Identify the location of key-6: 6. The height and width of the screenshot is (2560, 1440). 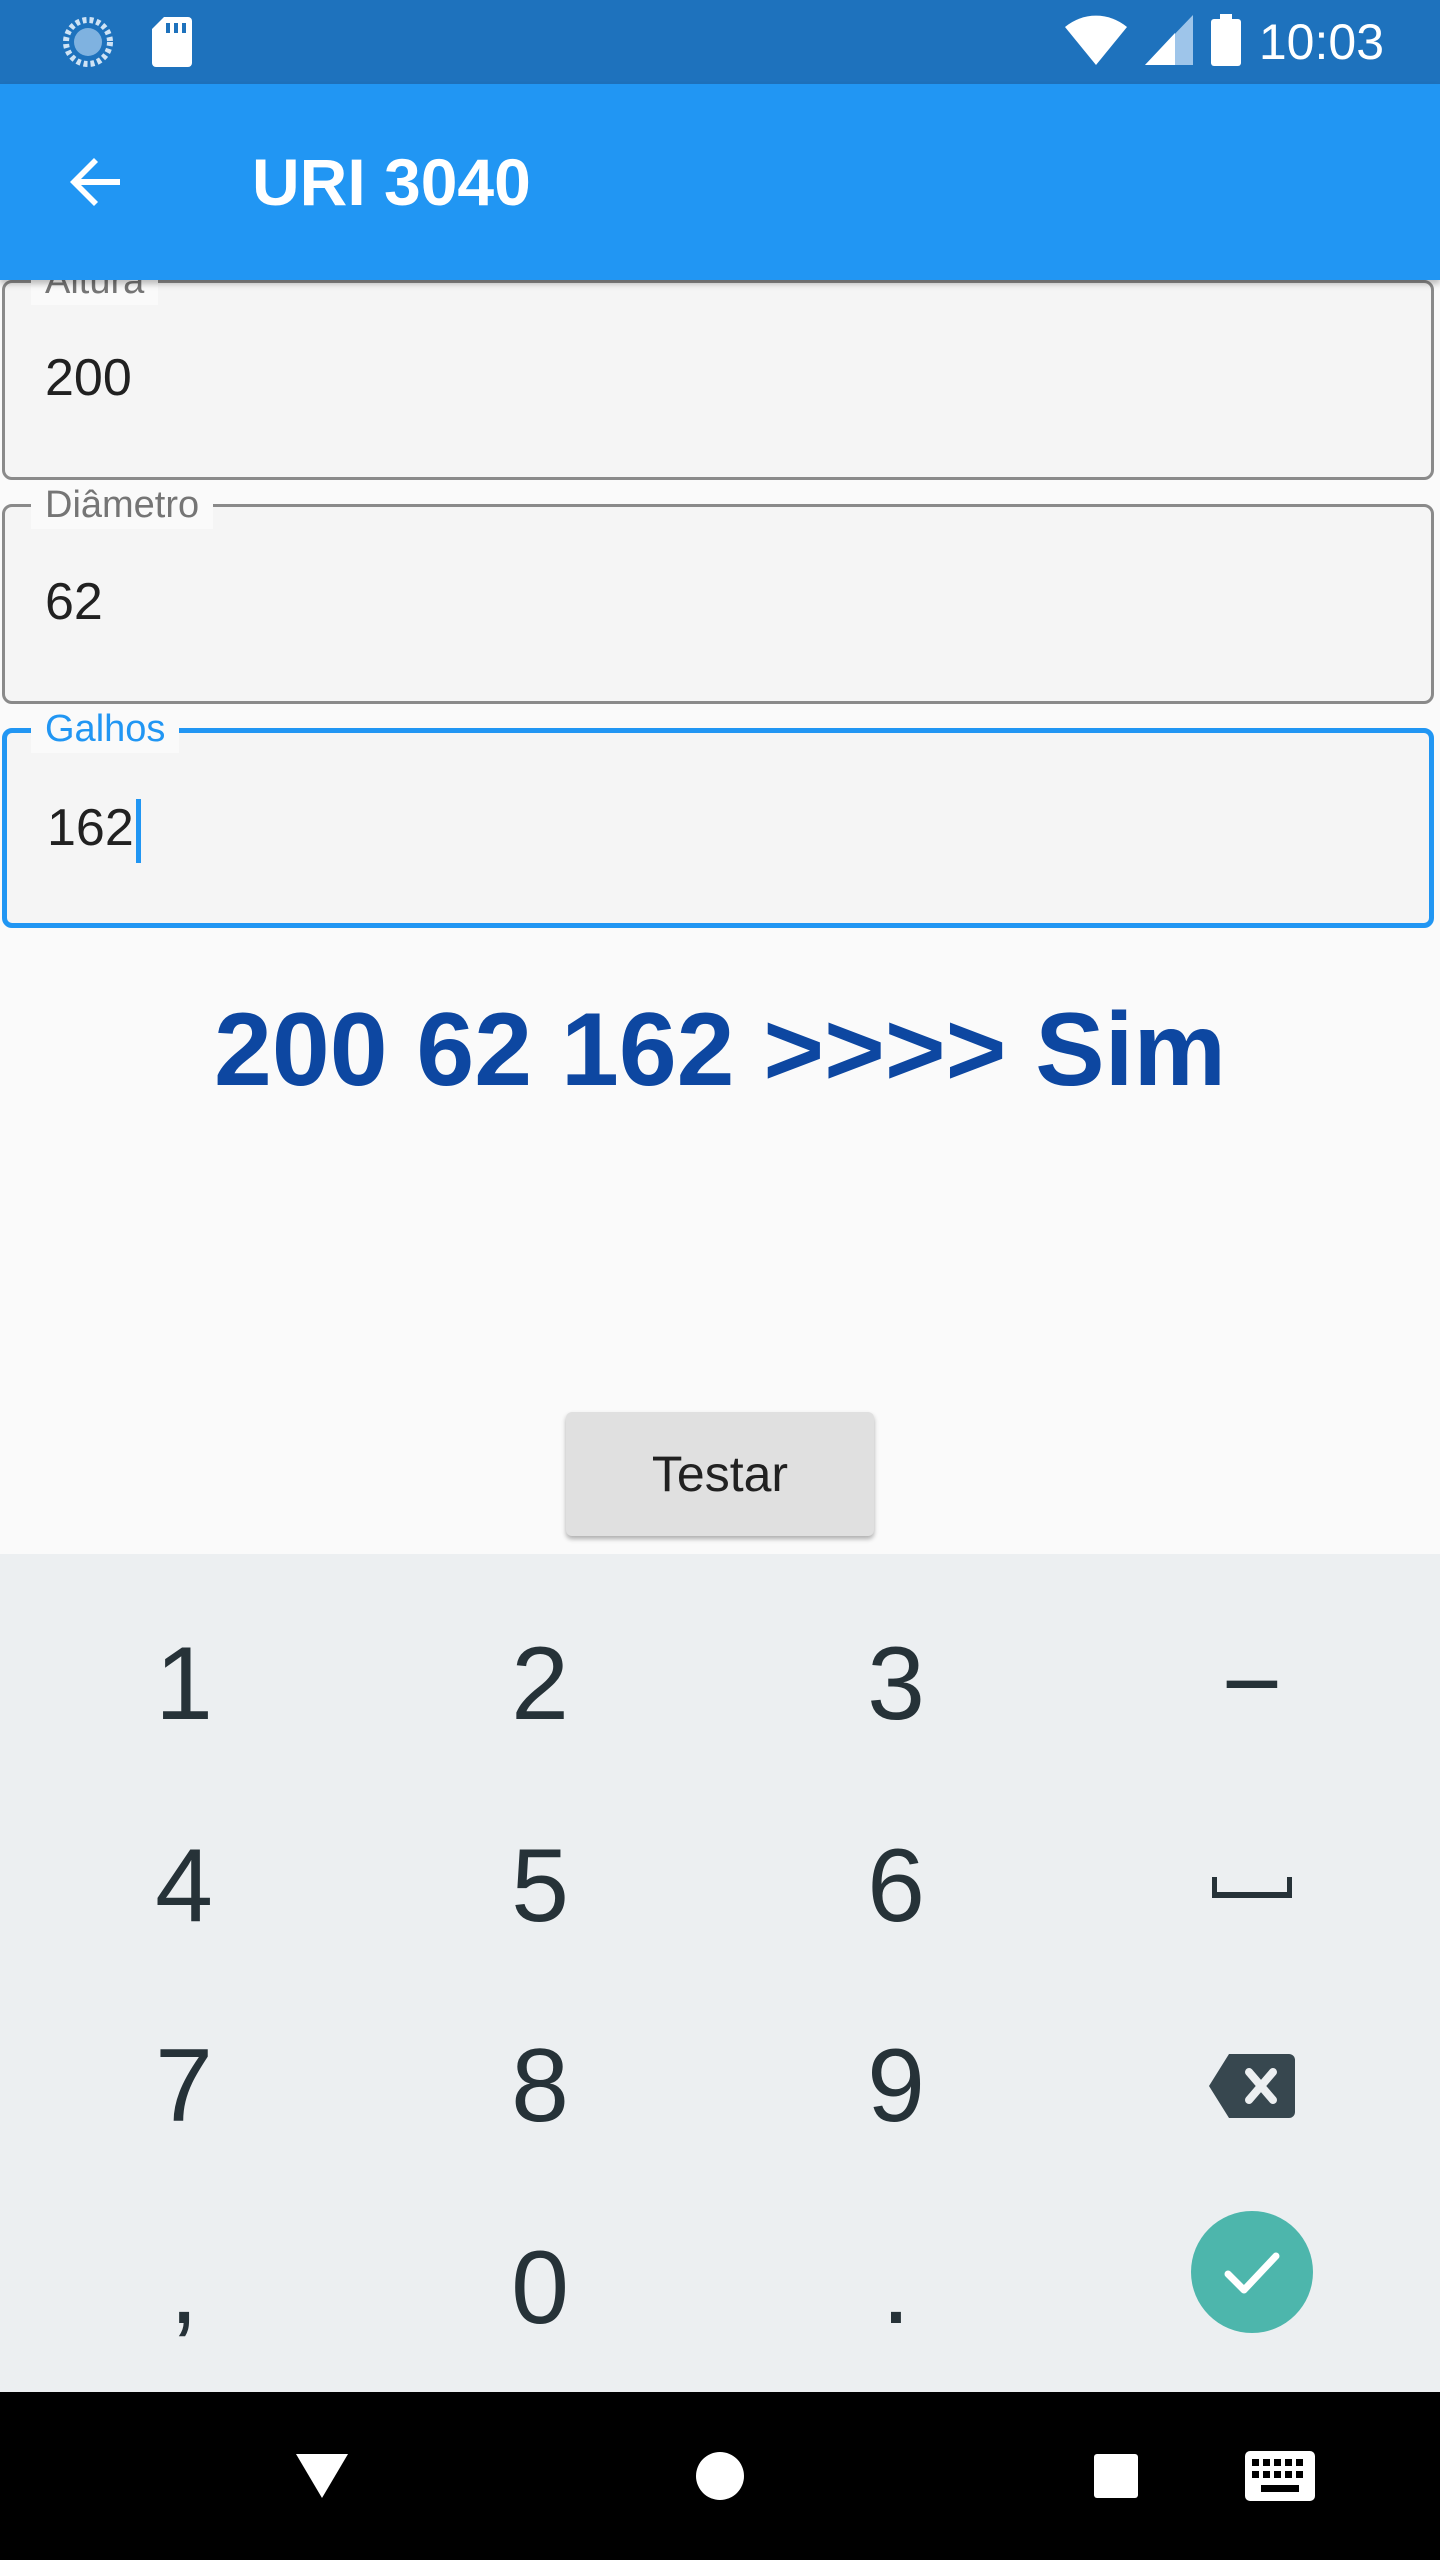
(896, 1886).